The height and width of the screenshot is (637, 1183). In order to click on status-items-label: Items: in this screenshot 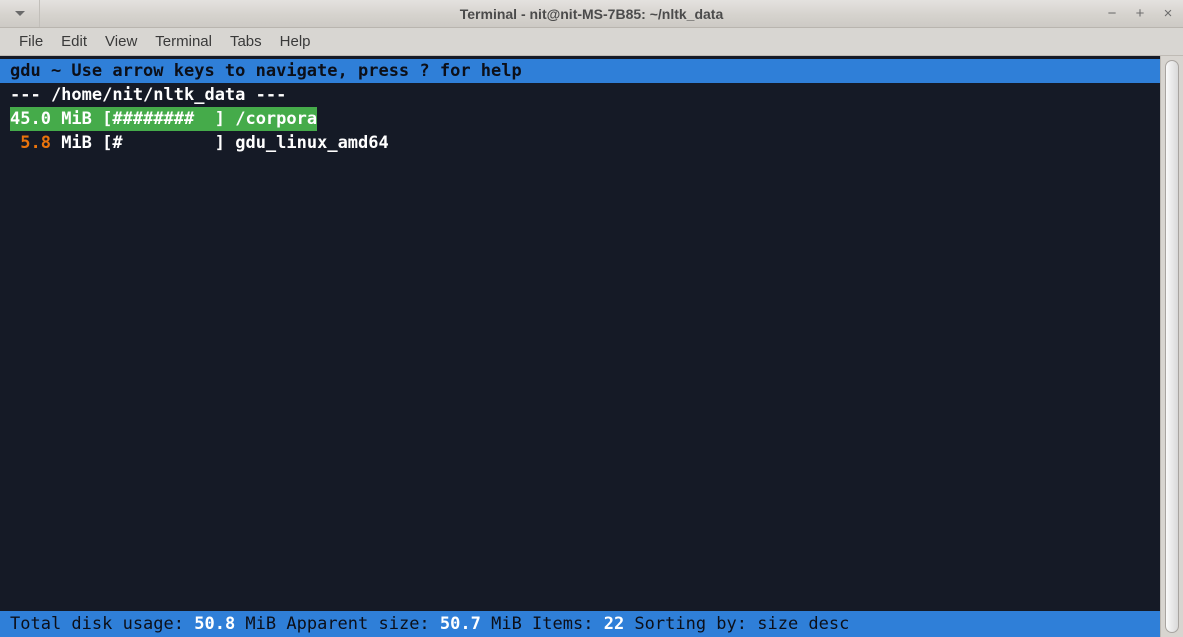, I will do `click(568, 624)`.